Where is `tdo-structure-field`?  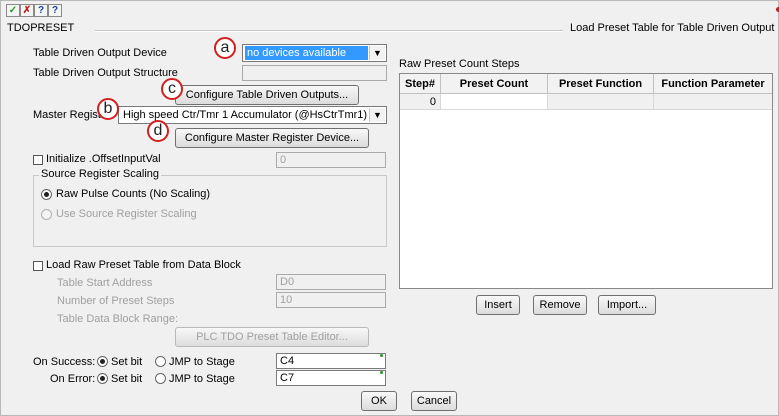
tdo-structure-field is located at coordinates (314, 73).